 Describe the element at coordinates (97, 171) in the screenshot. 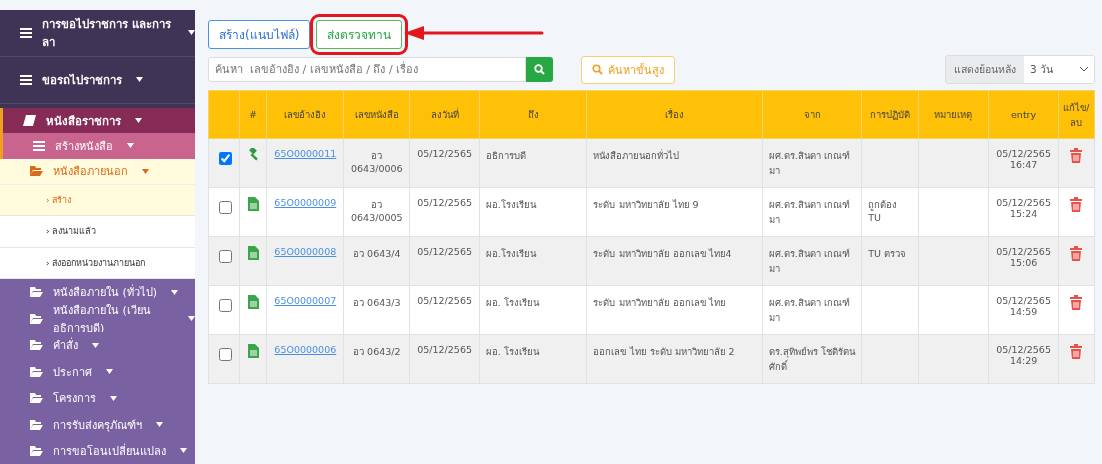

I see `sidebar-item: หนังสือภายนอก` at that location.